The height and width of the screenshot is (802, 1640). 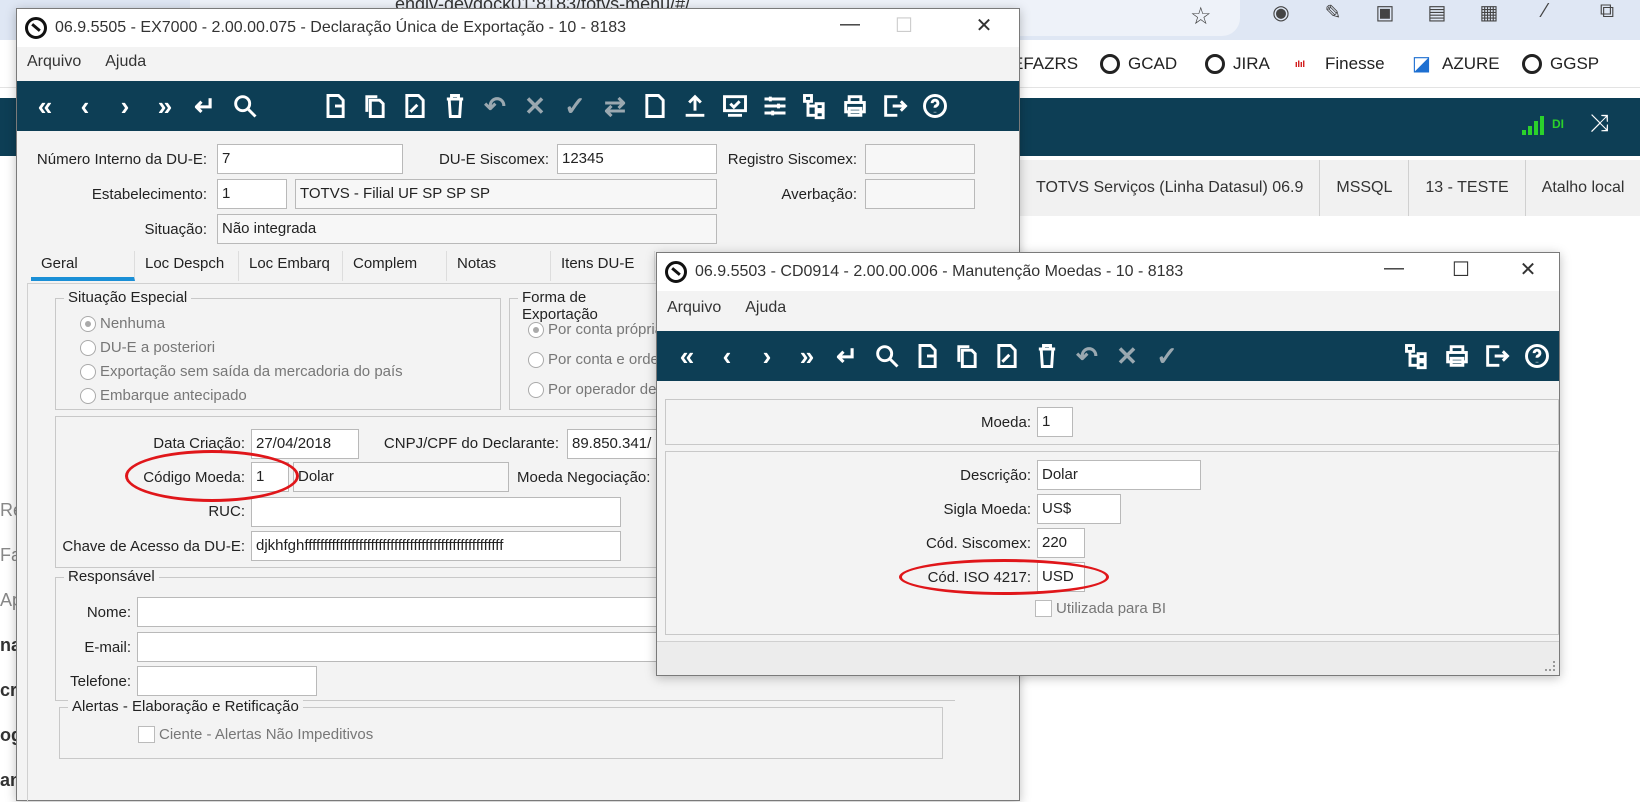 I want to click on document-icon, so click(x=655, y=106).